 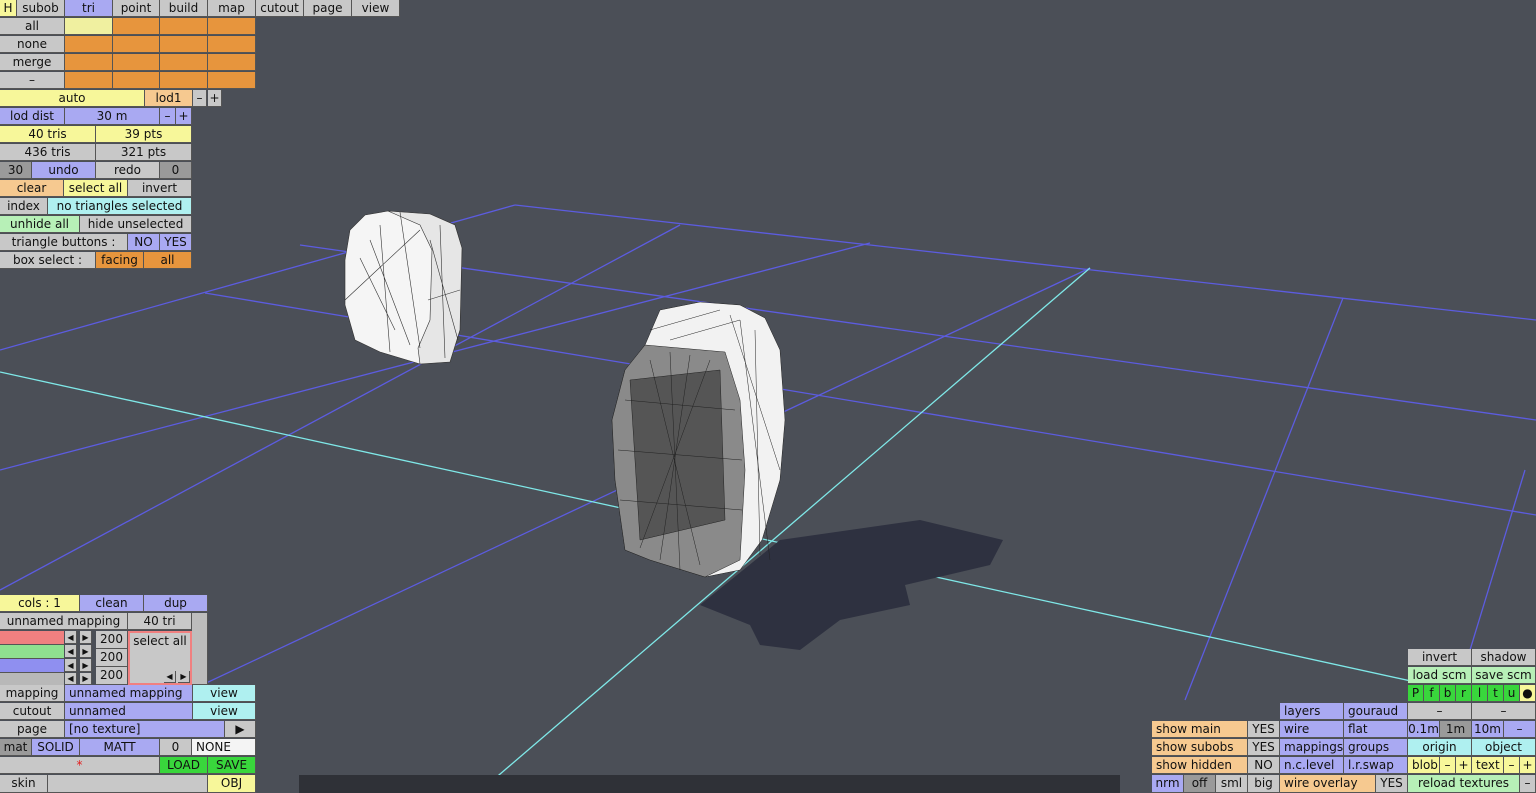 What do you see at coordinates (56, 747) in the screenshot?
I see `mat-solid-button: SOLID` at bounding box center [56, 747].